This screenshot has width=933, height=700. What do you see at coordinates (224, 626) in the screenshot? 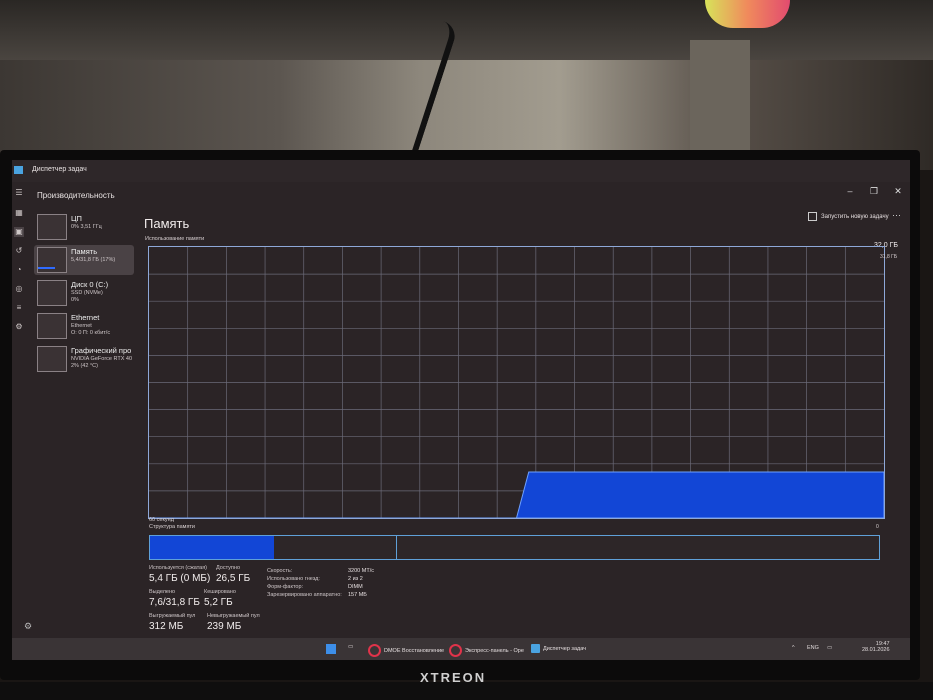
I see `stat-value: 239 МБ` at bounding box center [224, 626].